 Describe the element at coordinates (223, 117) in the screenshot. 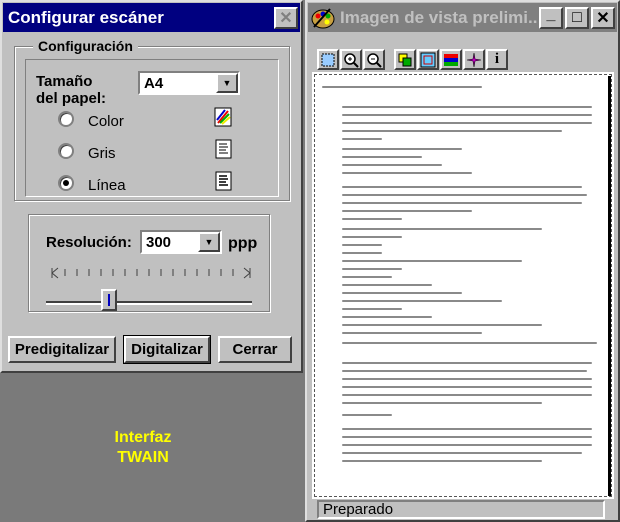

I see `color-palette-icon` at that location.